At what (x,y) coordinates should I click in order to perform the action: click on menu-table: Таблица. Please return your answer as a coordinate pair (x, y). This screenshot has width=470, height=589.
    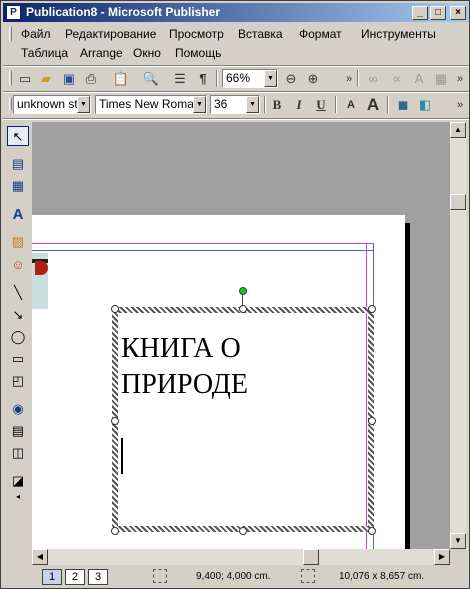
    Looking at the image, I should click on (44, 53).